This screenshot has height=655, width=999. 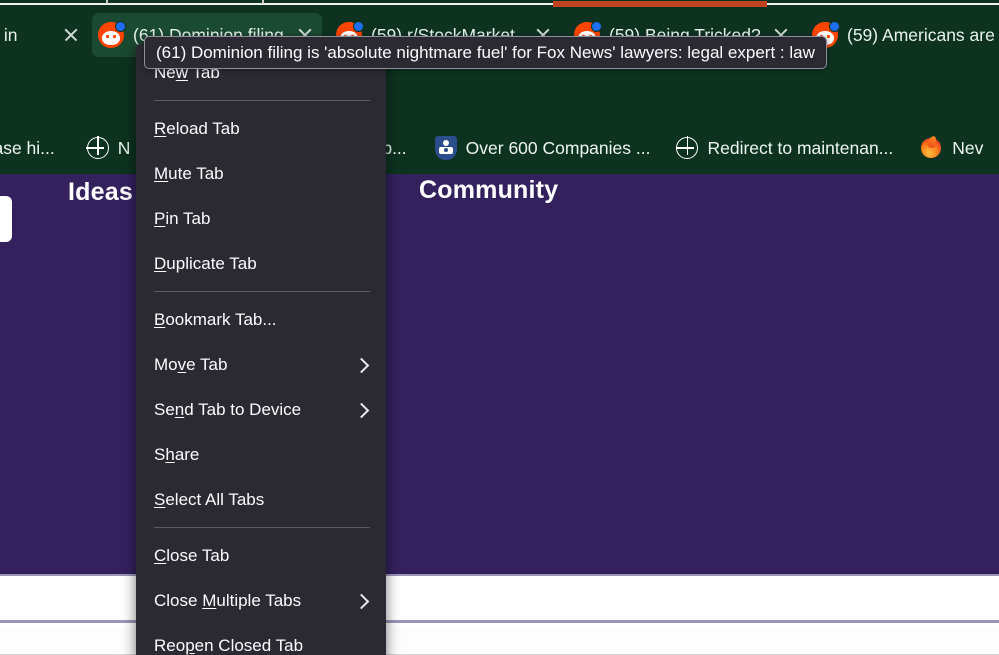 I want to click on bookmark-item-new: Nev, so click(x=951, y=148).